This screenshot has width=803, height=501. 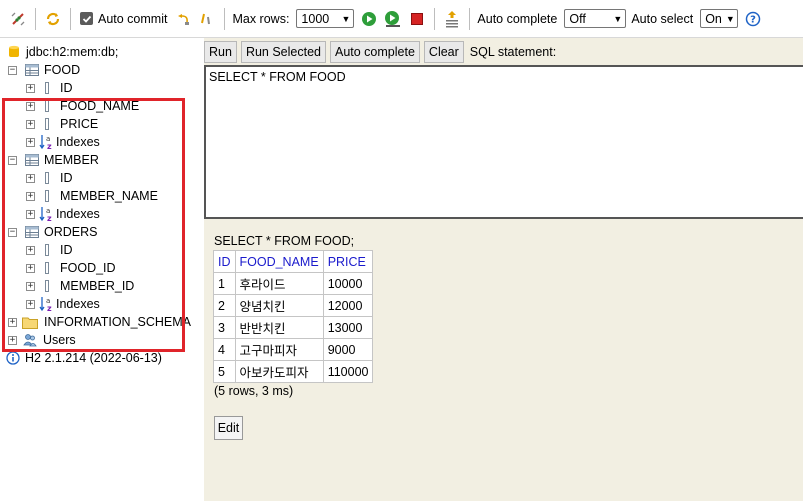 What do you see at coordinates (53, 19) in the screenshot?
I see `refresh-icon` at bounding box center [53, 19].